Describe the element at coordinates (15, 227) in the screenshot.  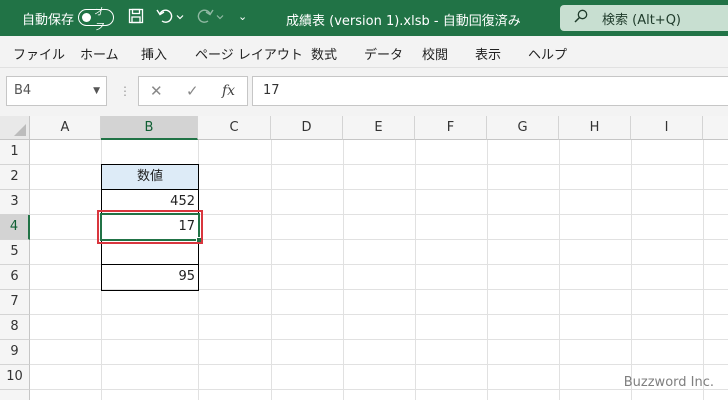
I see `row-header-4: 4` at that location.